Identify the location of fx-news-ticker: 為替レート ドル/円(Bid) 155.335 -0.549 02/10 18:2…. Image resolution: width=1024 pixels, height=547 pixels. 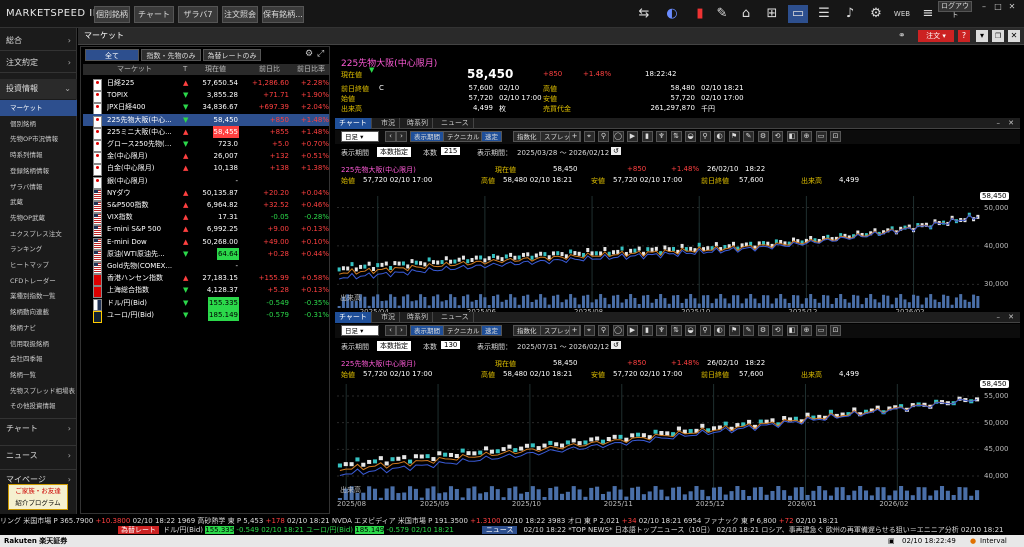
(512, 530).